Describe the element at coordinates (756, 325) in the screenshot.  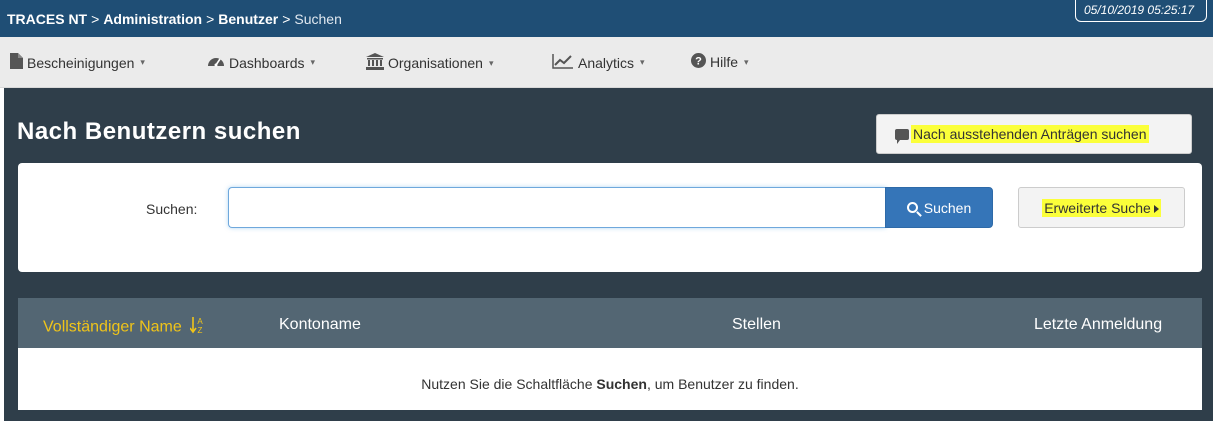
I see `column-header-positions: Stellen` at that location.